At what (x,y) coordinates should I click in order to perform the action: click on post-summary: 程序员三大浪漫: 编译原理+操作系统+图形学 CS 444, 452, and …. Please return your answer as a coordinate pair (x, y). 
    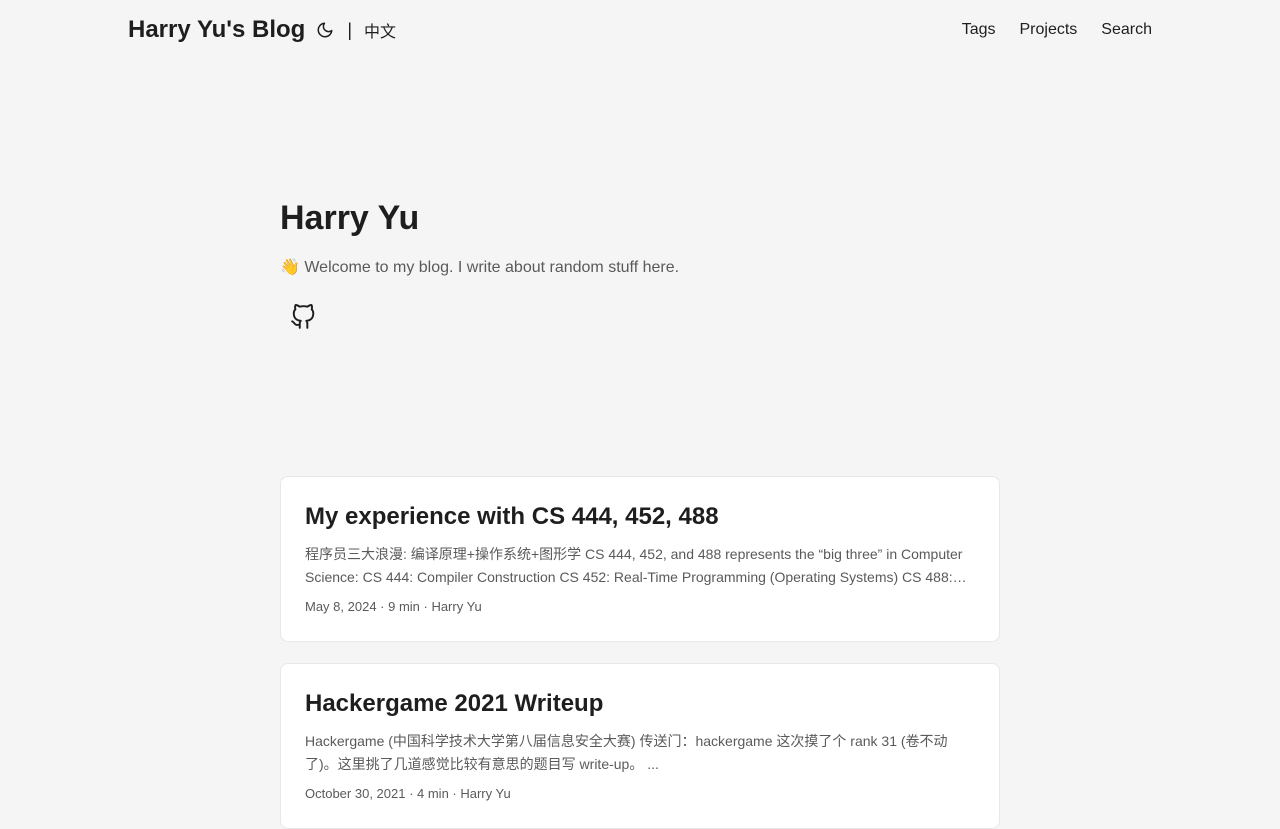
    Looking at the image, I should click on (634, 565).